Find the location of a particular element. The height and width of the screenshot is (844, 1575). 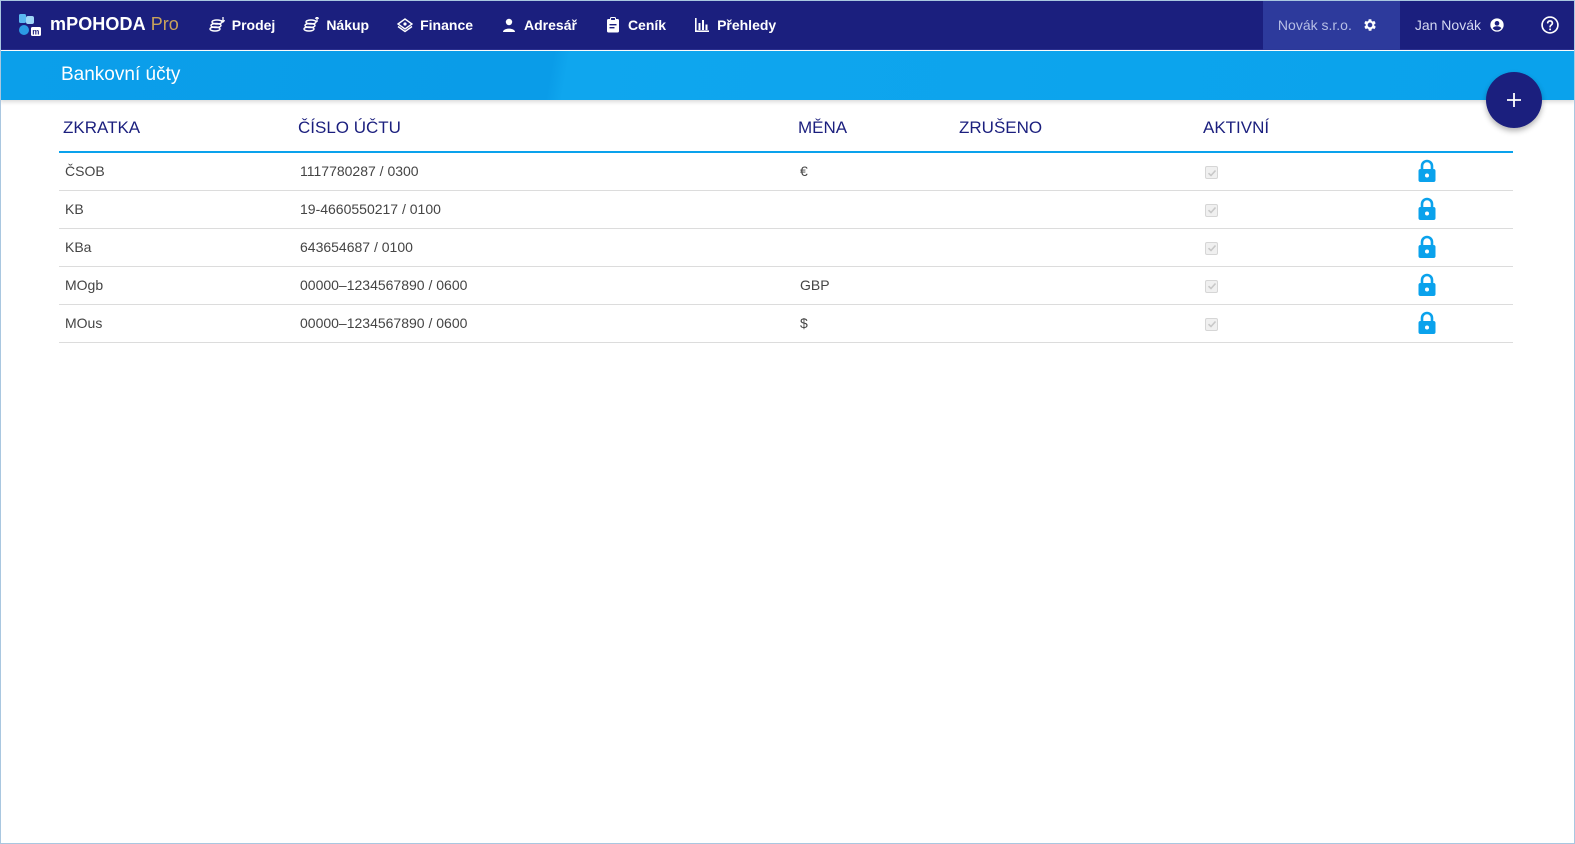

account-number: 19-4660550217 / 0100 is located at coordinates (544, 209).